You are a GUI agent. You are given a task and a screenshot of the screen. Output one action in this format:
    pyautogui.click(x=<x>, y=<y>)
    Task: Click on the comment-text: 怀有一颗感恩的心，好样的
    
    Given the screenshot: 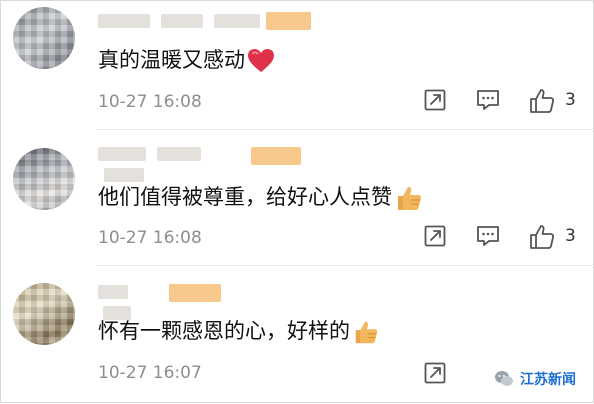 What is the action you would take?
    pyautogui.click(x=239, y=331)
    